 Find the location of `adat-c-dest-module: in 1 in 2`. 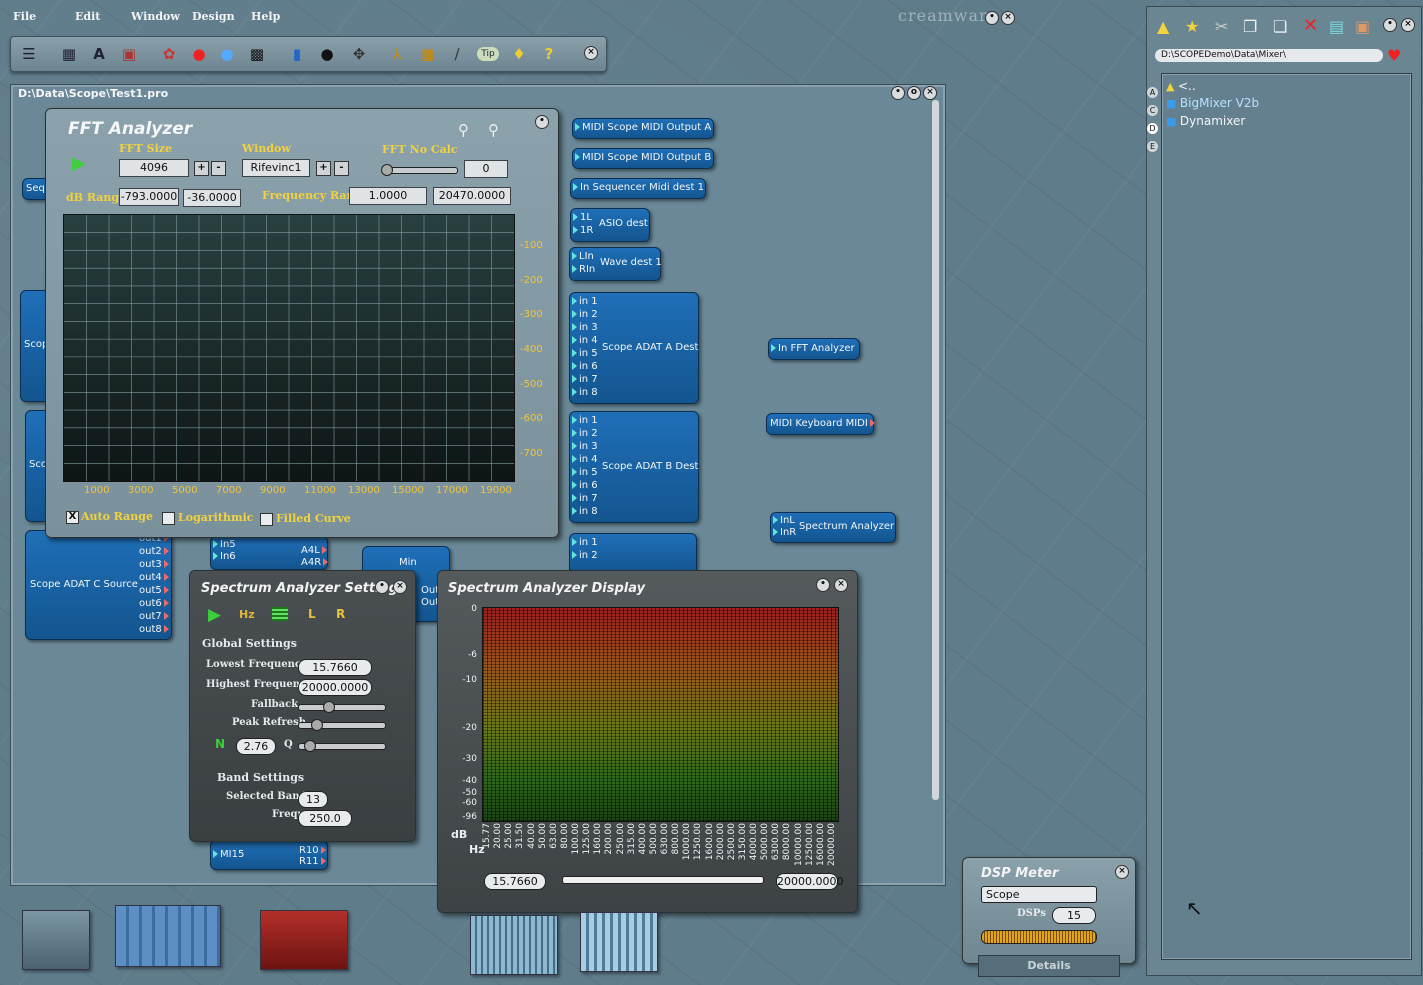

adat-c-dest-module: in 1 in 2 is located at coordinates (633, 554).